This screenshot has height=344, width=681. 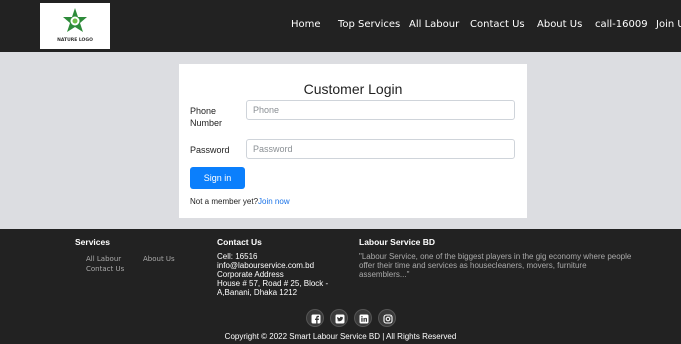 What do you see at coordinates (315, 318) in the screenshot?
I see `facebook-icon` at bounding box center [315, 318].